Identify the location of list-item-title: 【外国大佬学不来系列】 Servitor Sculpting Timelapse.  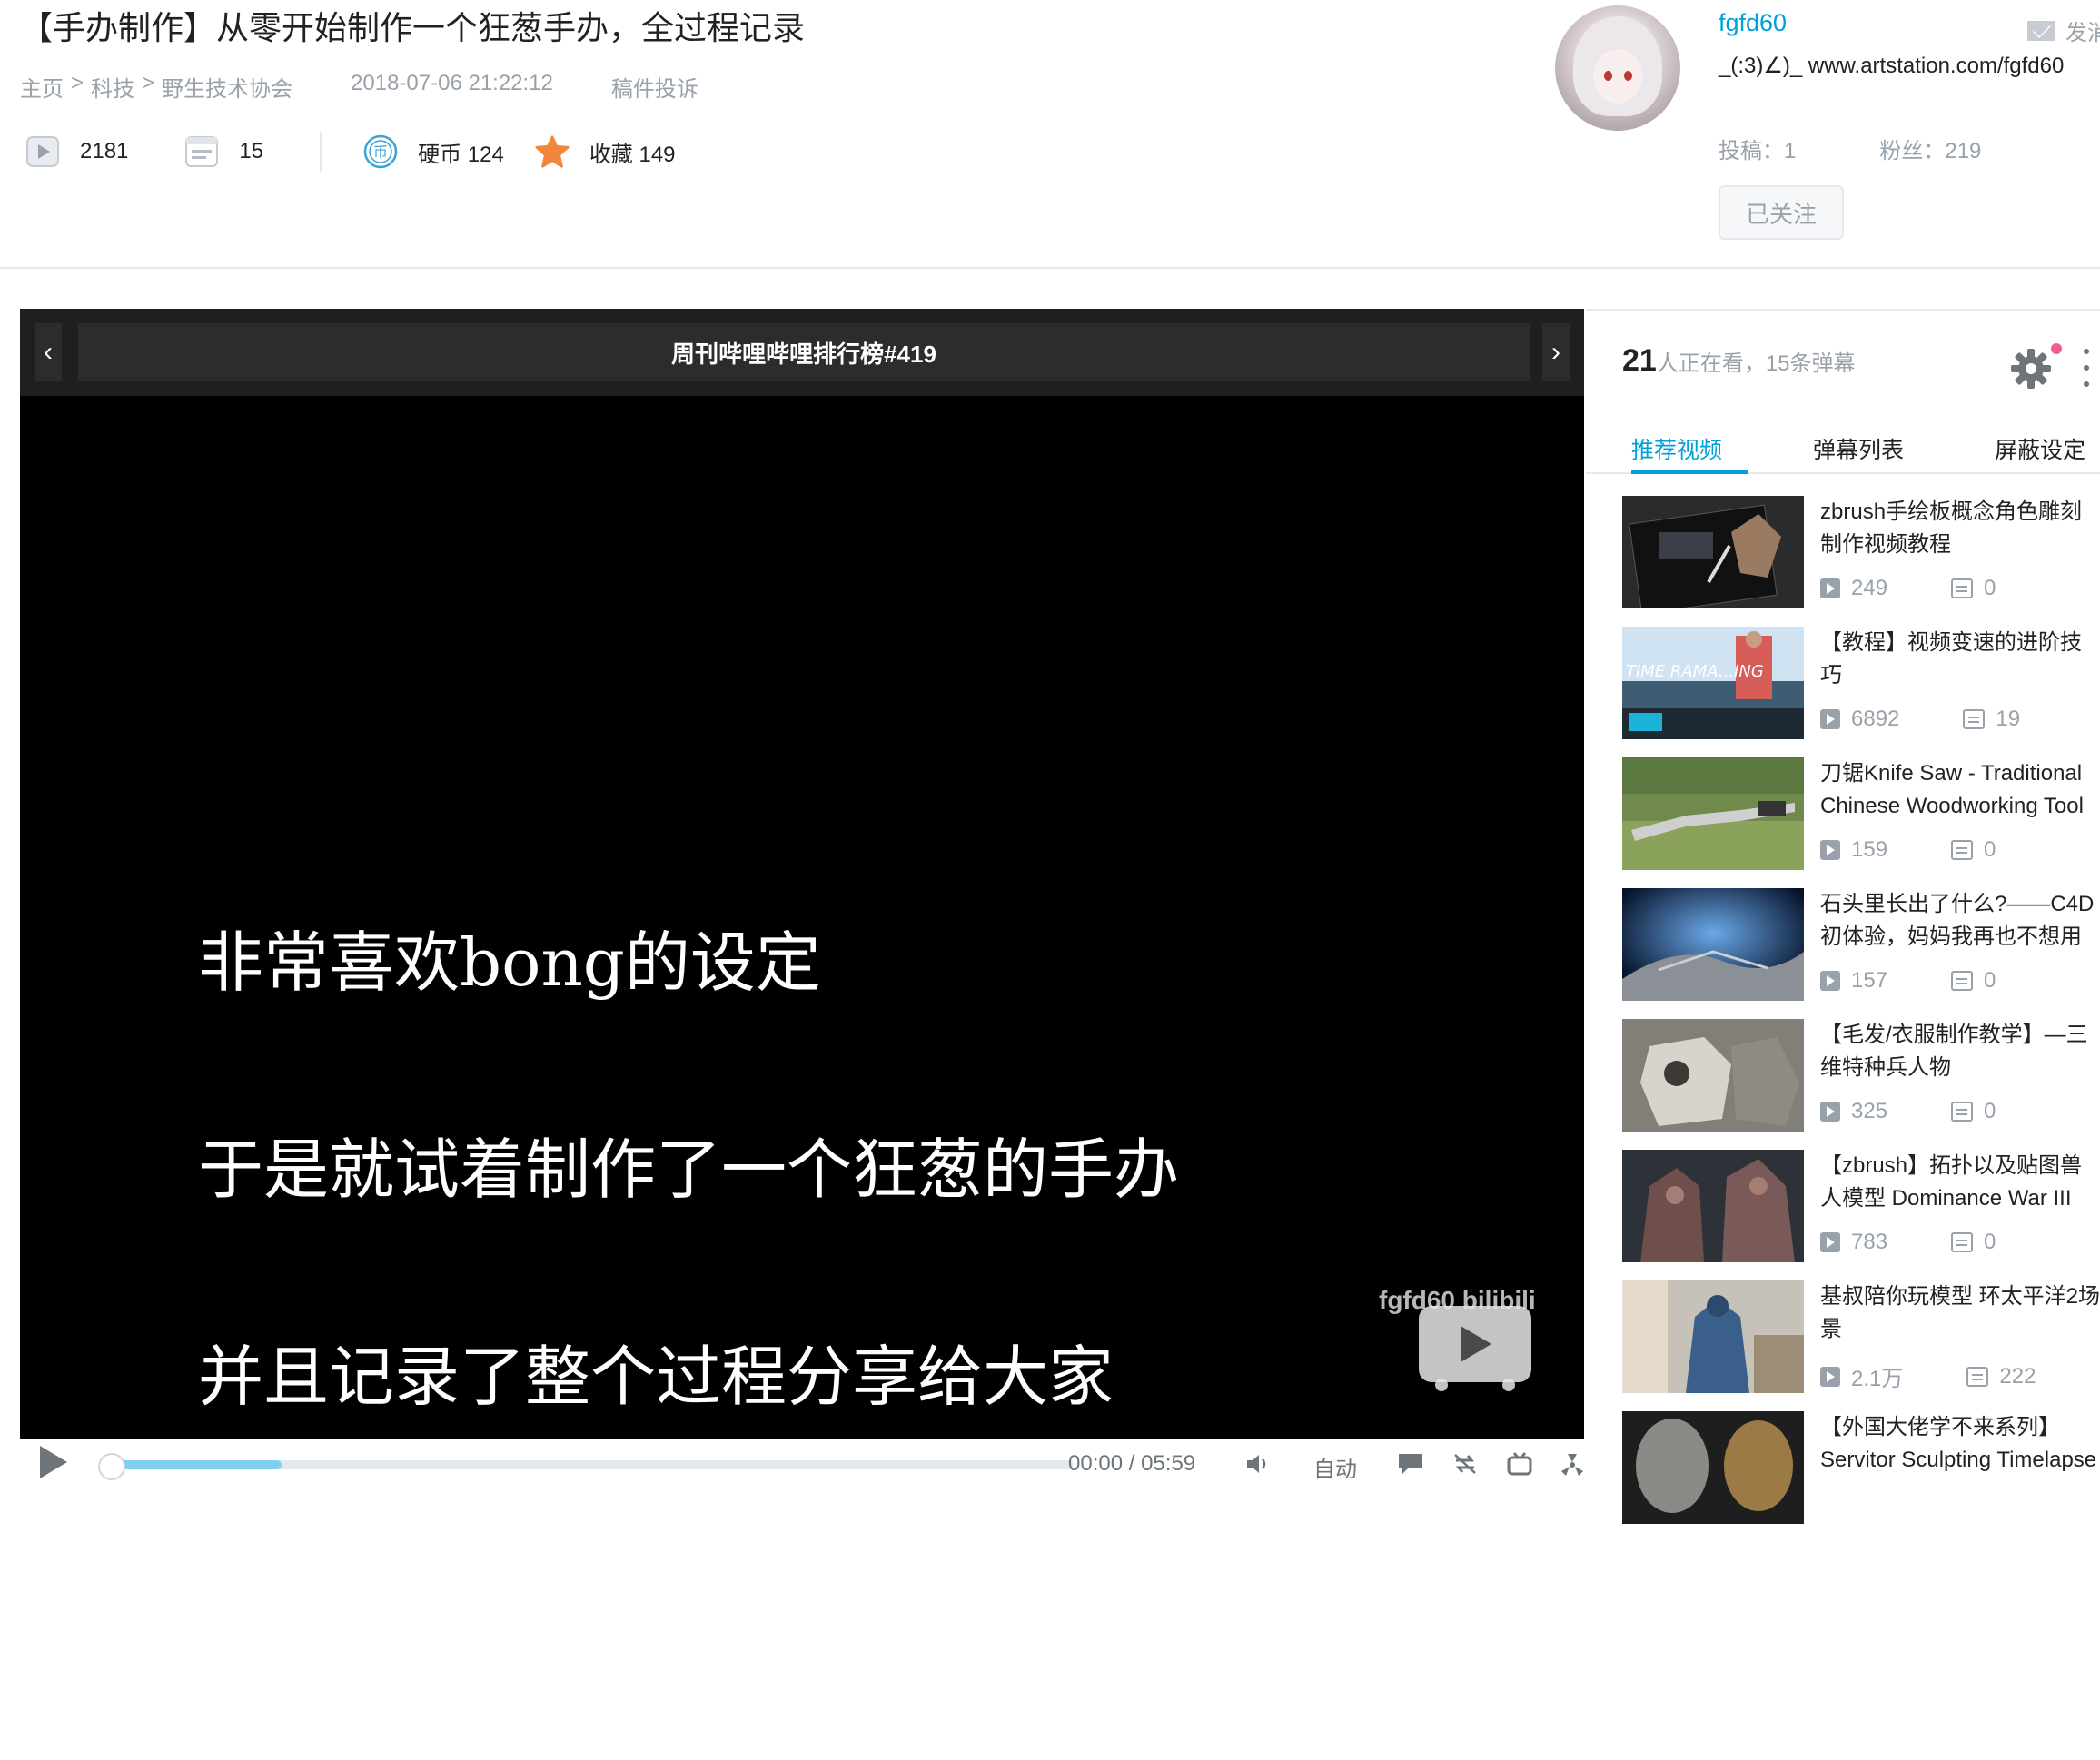
(1960, 1444).